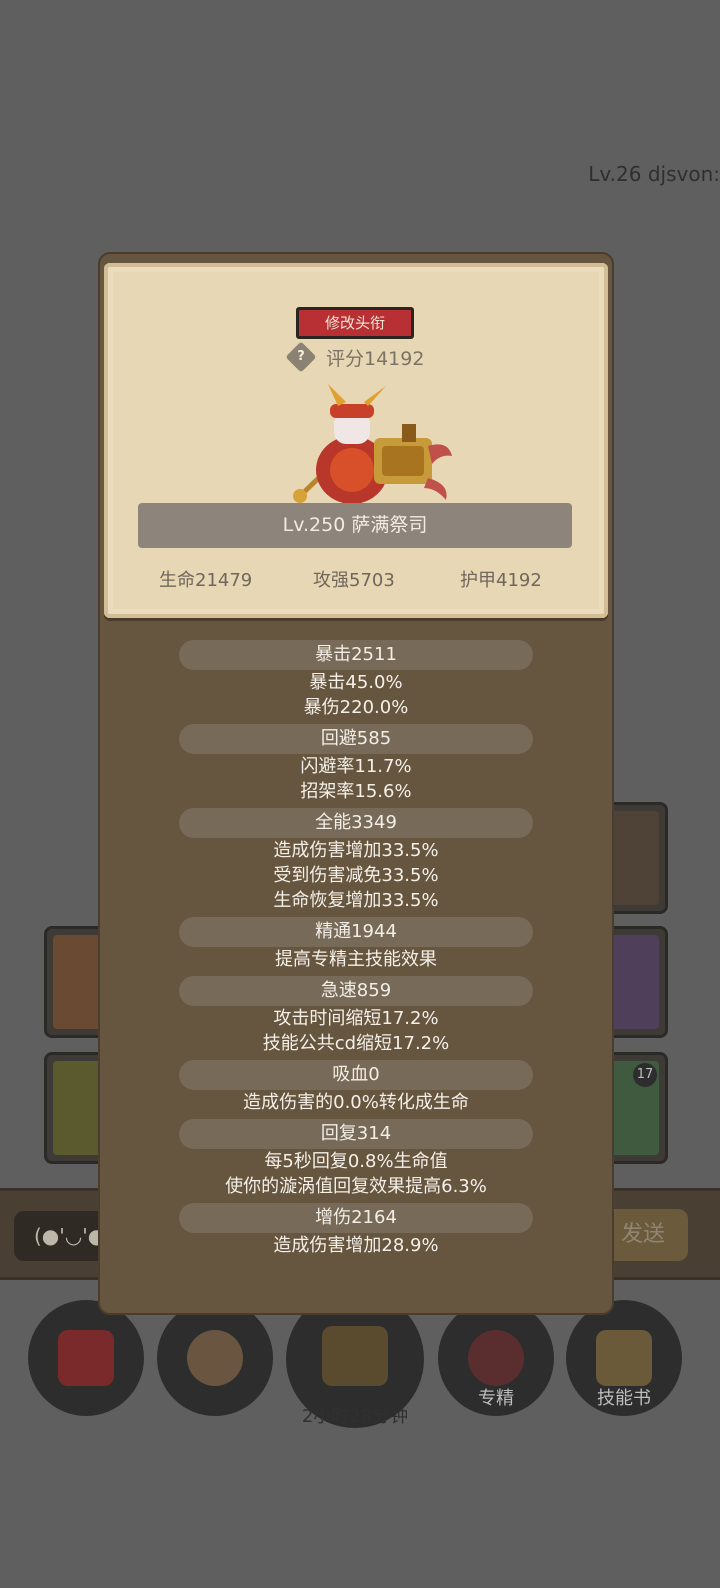 Image resolution: width=720 pixels, height=1588 pixels. What do you see at coordinates (356, 875) in the screenshot?
I see `stat-line: 受到伤害减免33.5%` at bounding box center [356, 875].